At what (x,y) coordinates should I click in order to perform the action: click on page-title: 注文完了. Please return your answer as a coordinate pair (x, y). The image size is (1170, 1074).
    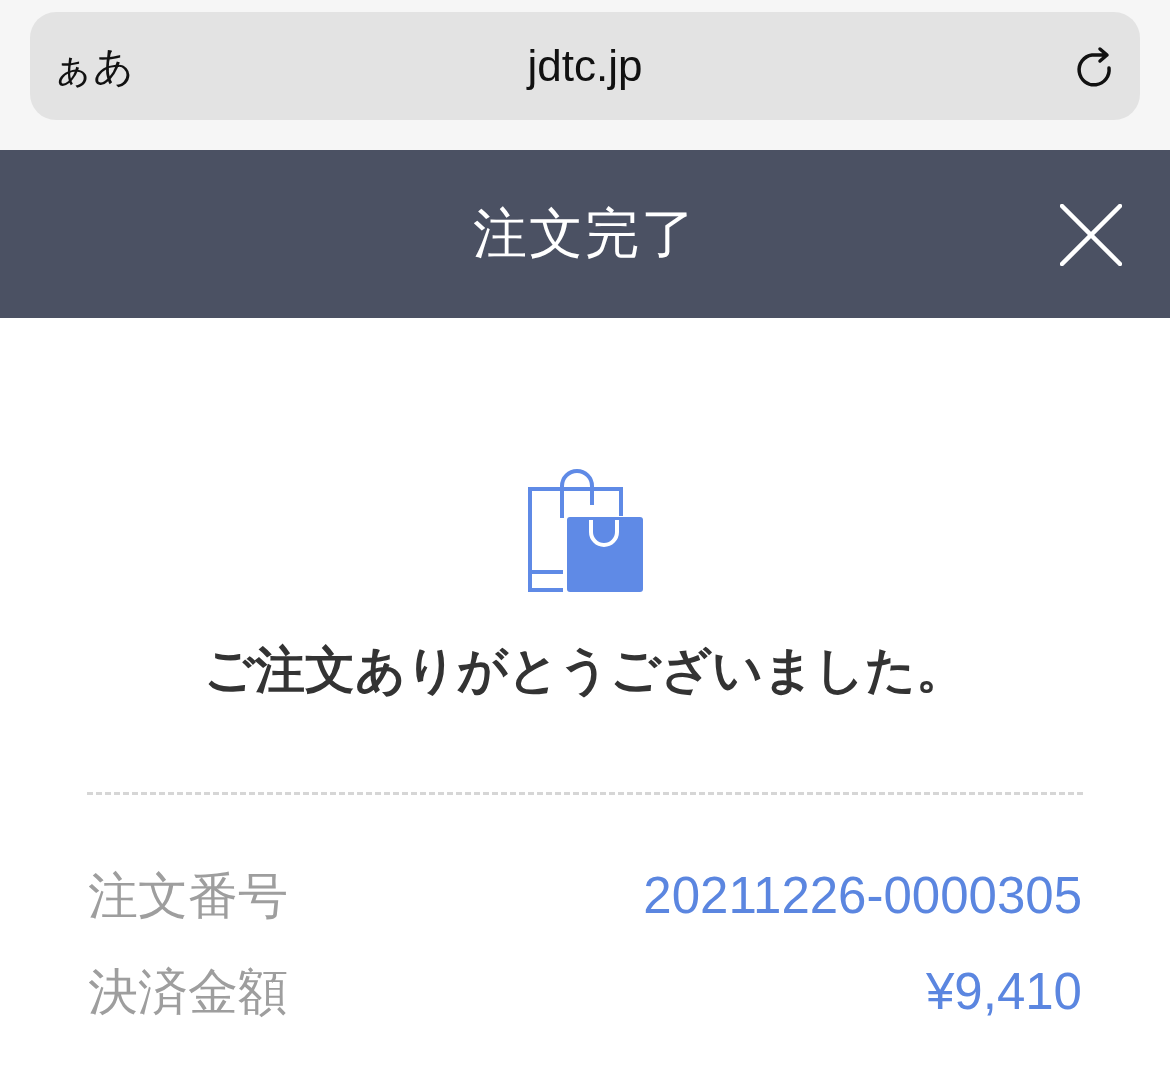
    Looking at the image, I should click on (585, 233).